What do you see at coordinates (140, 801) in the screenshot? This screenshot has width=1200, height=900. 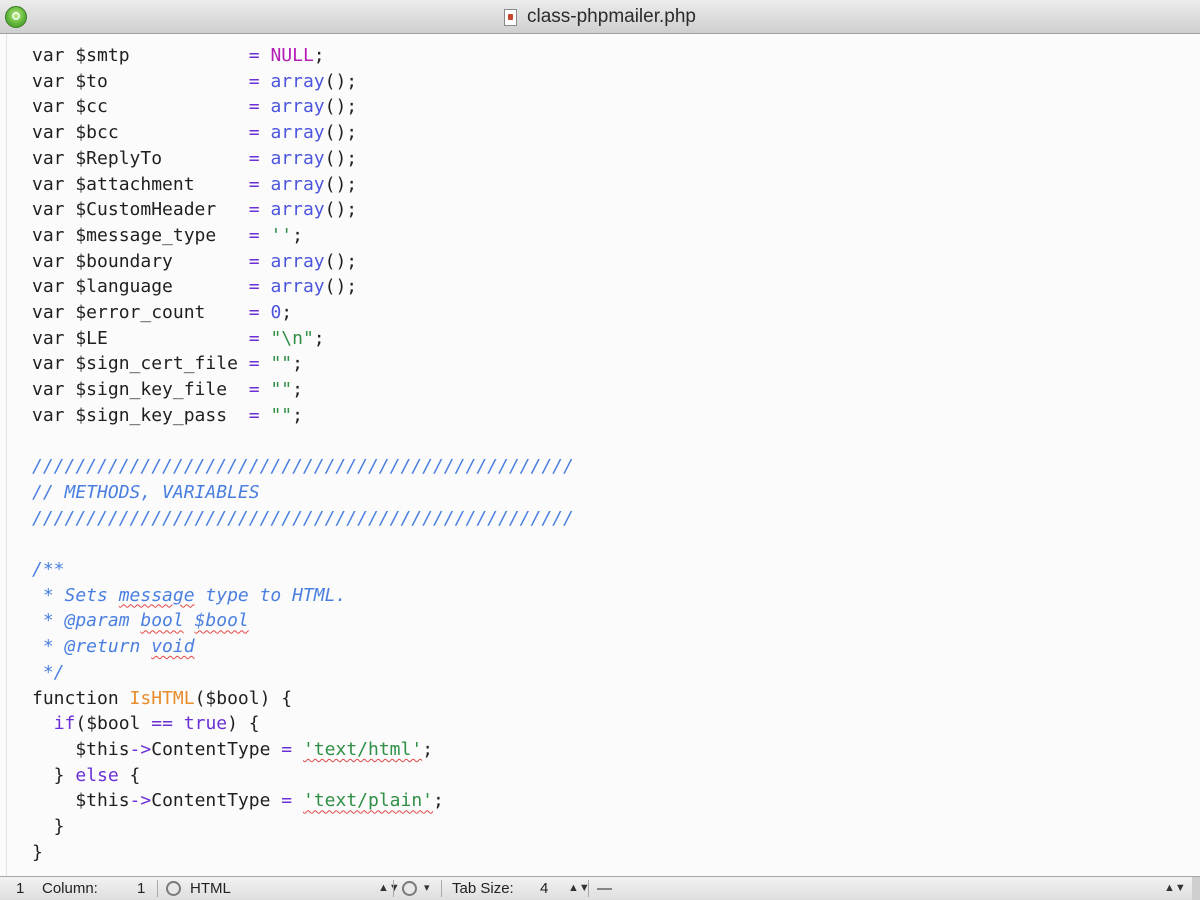 I see `code-token: ->` at bounding box center [140, 801].